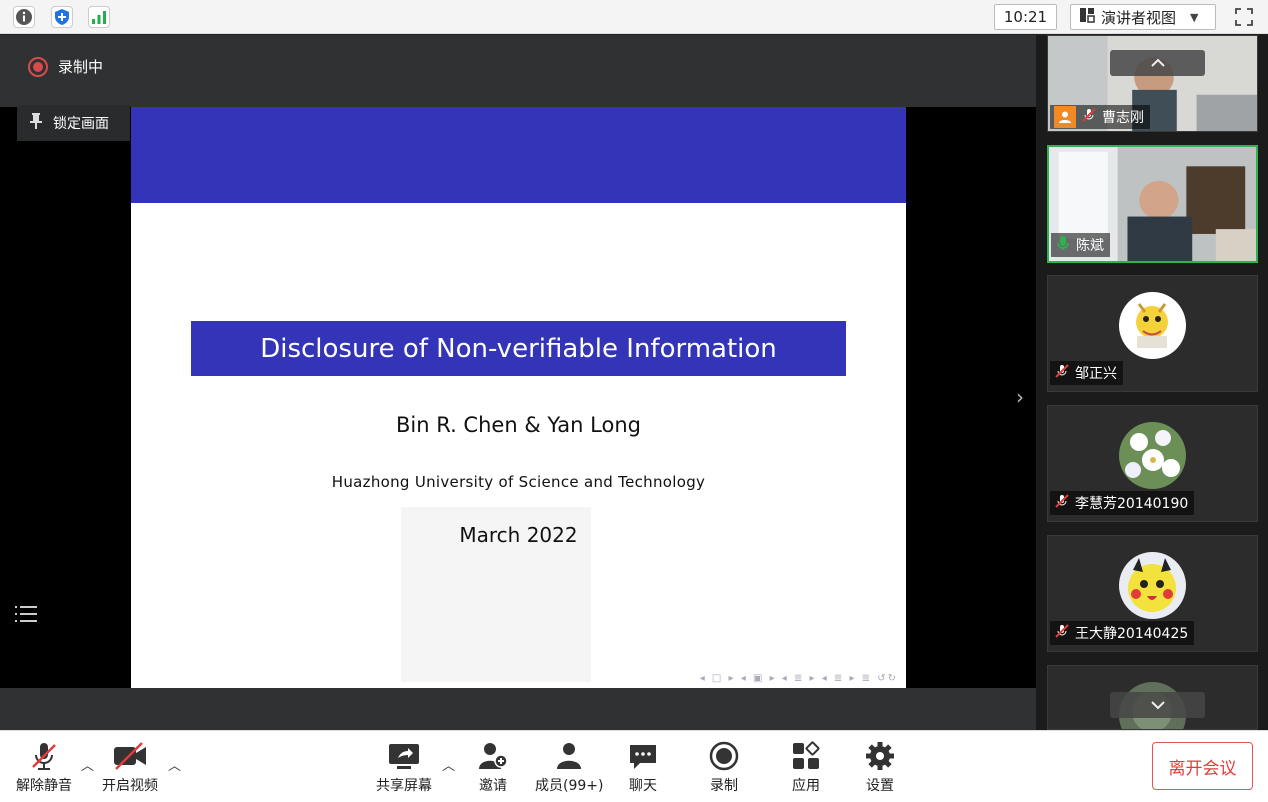 The height and width of the screenshot is (802, 1268). Describe the element at coordinates (130, 755) in the screenshot. I see `video-off-icon` at that location.